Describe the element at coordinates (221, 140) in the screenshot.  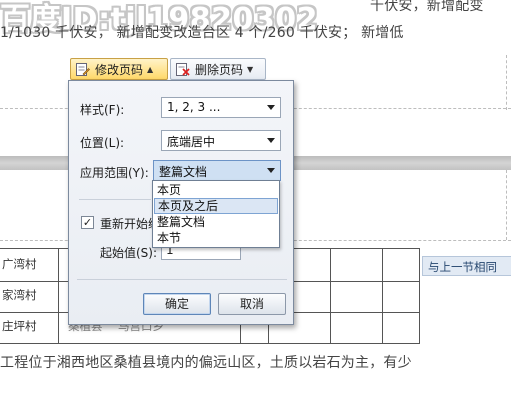
I see `position-select: 底端居中` at that location.